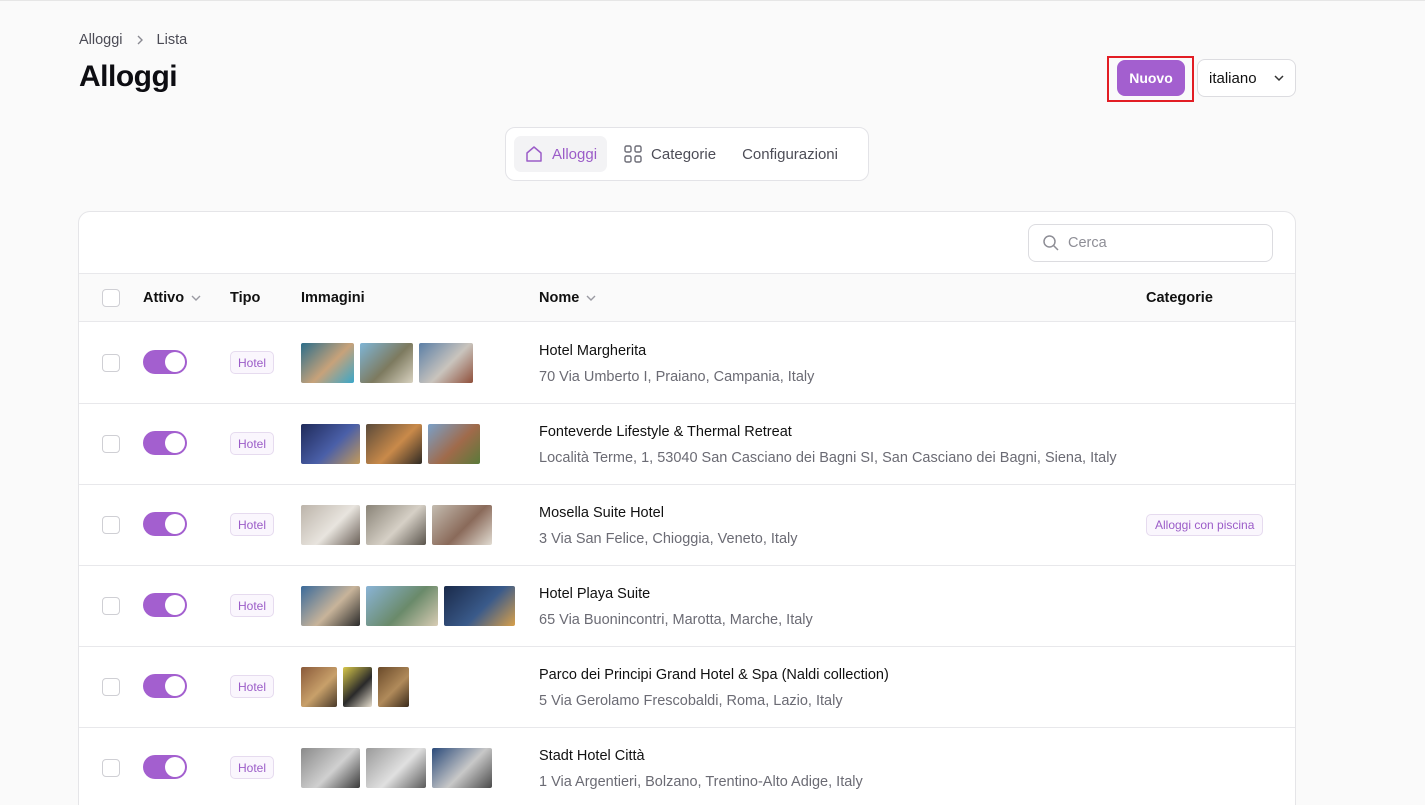 Image resolution: width=1425 pixels, height=805 pixels. I want to click on breadcrumb: Alloggi Lista, so click(133, 40).